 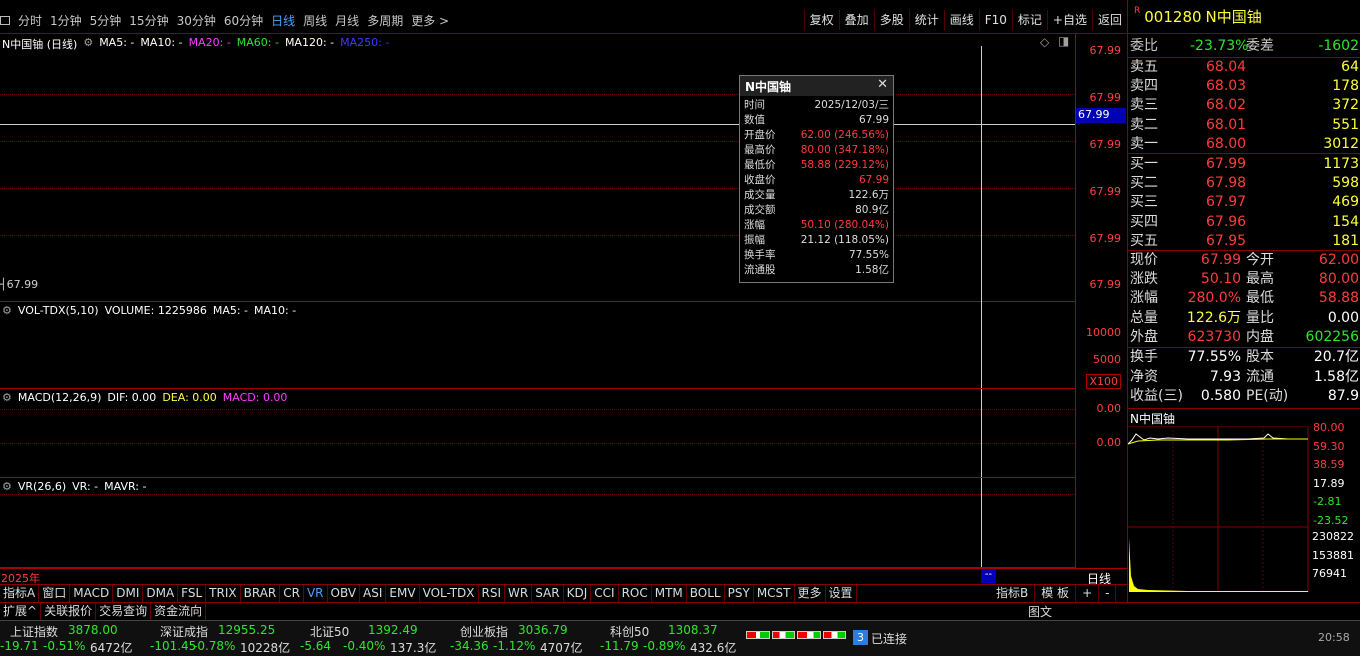 I want to click on indicator-tab: TRIX, so click(x=223, y=593).